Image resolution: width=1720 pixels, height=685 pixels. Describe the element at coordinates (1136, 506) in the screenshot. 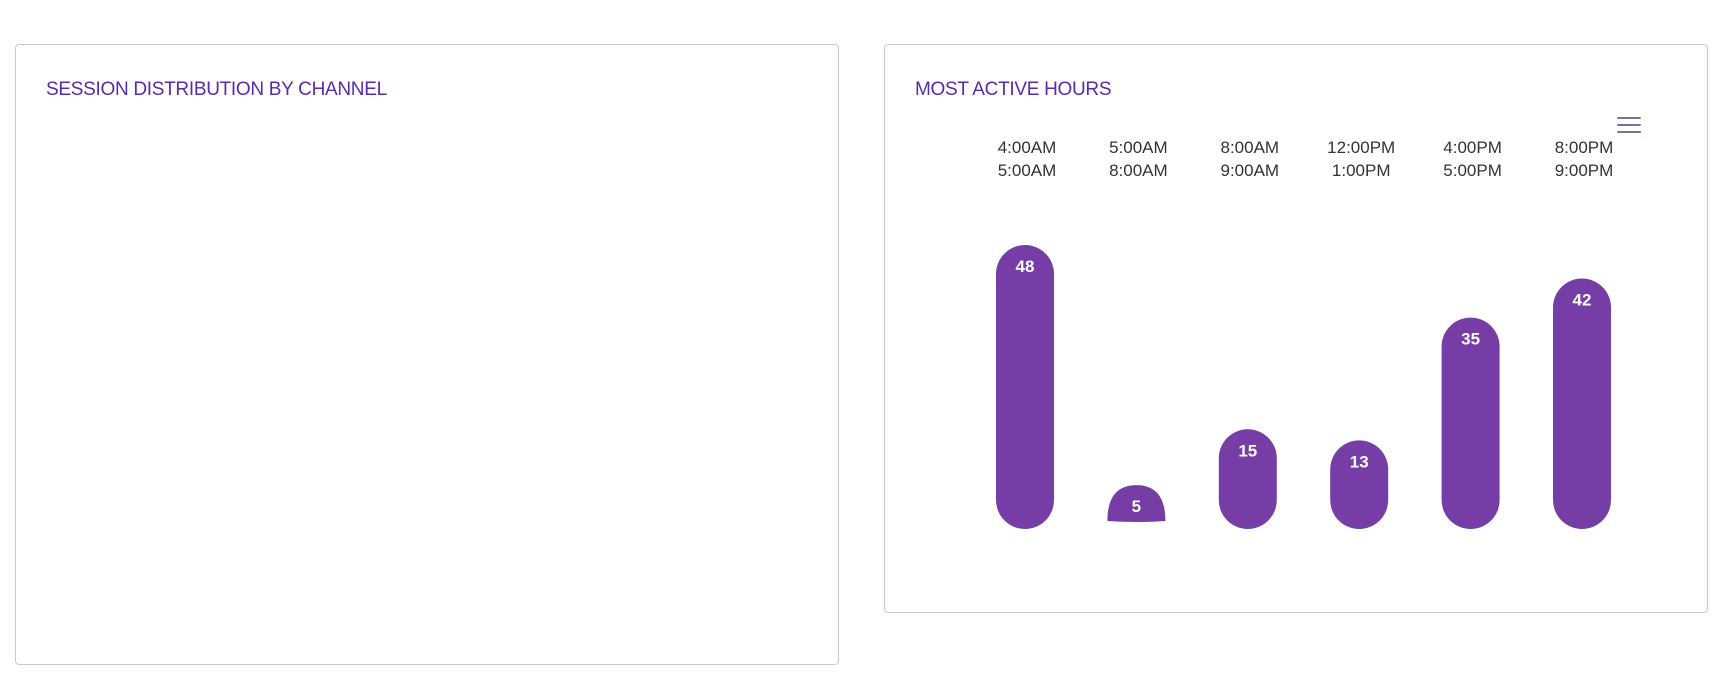

I see `bar-value-label: 5` at that location.